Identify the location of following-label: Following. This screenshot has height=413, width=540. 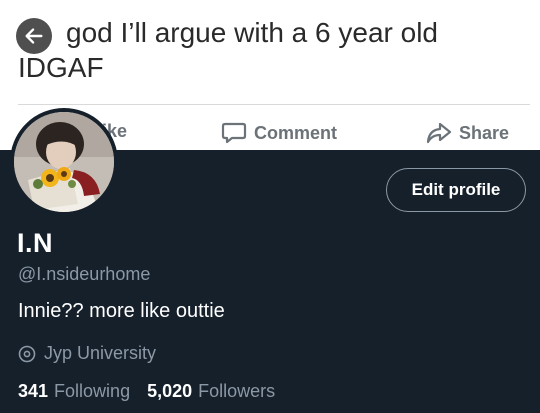
(92, 391).